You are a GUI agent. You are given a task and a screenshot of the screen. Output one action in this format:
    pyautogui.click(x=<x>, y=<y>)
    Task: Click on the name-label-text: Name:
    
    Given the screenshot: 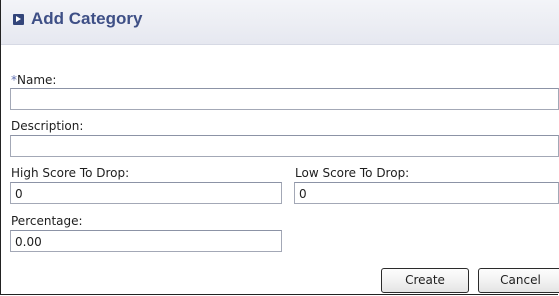 What is the action you would take?
    pyautogui.click(x=37, y=80)
    